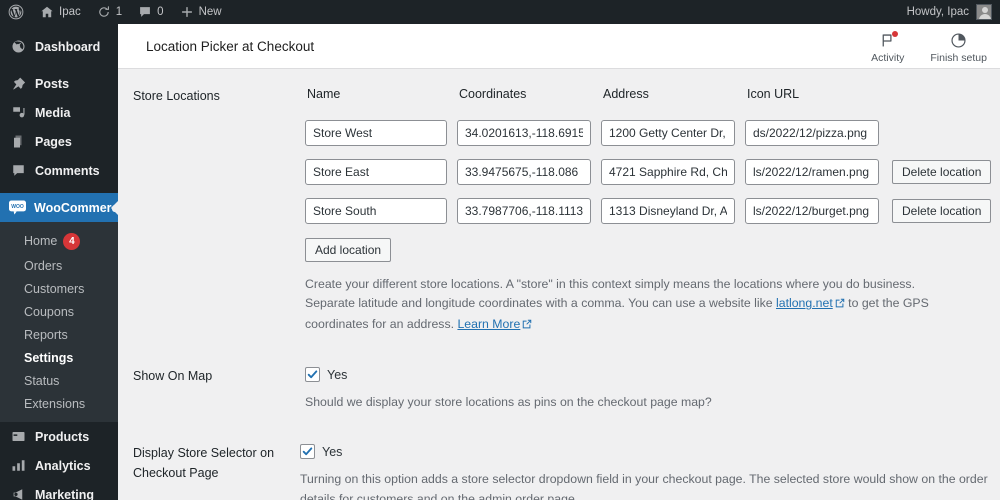 This screenshot has height=500, width=1000. Describe the element at coordinates (160, 12) in the screenshot. I see `comments-count: 0` at that location.